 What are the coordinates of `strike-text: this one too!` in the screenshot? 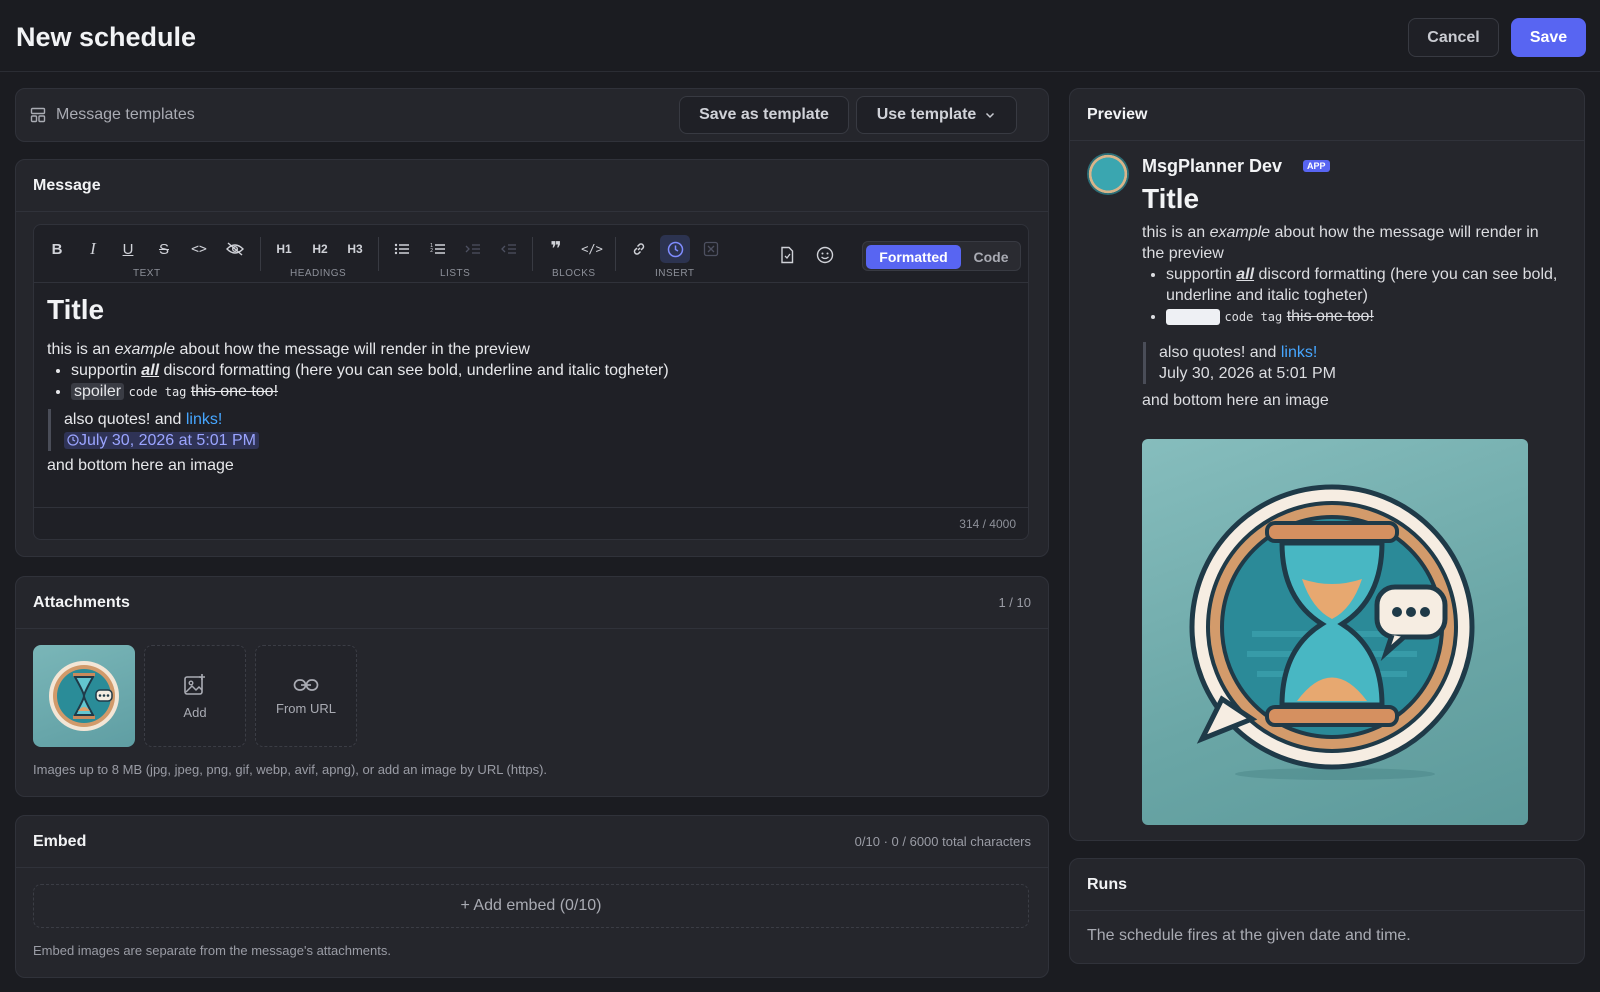 It's located at (234, 391).